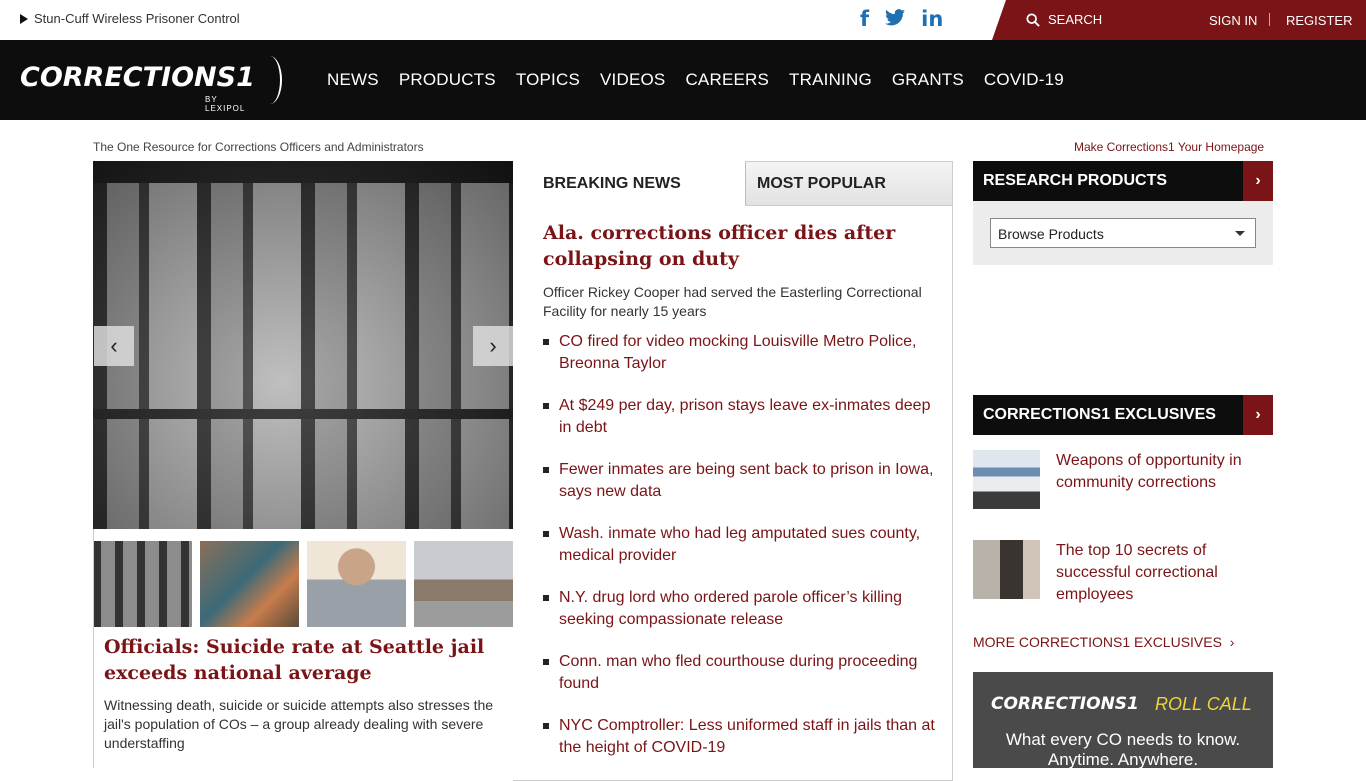 The width and height of the screenshot is (1366, 781). I want to click on promo-link: Stun-Cuff Wireless Prisoner Control, so click(130, 18).